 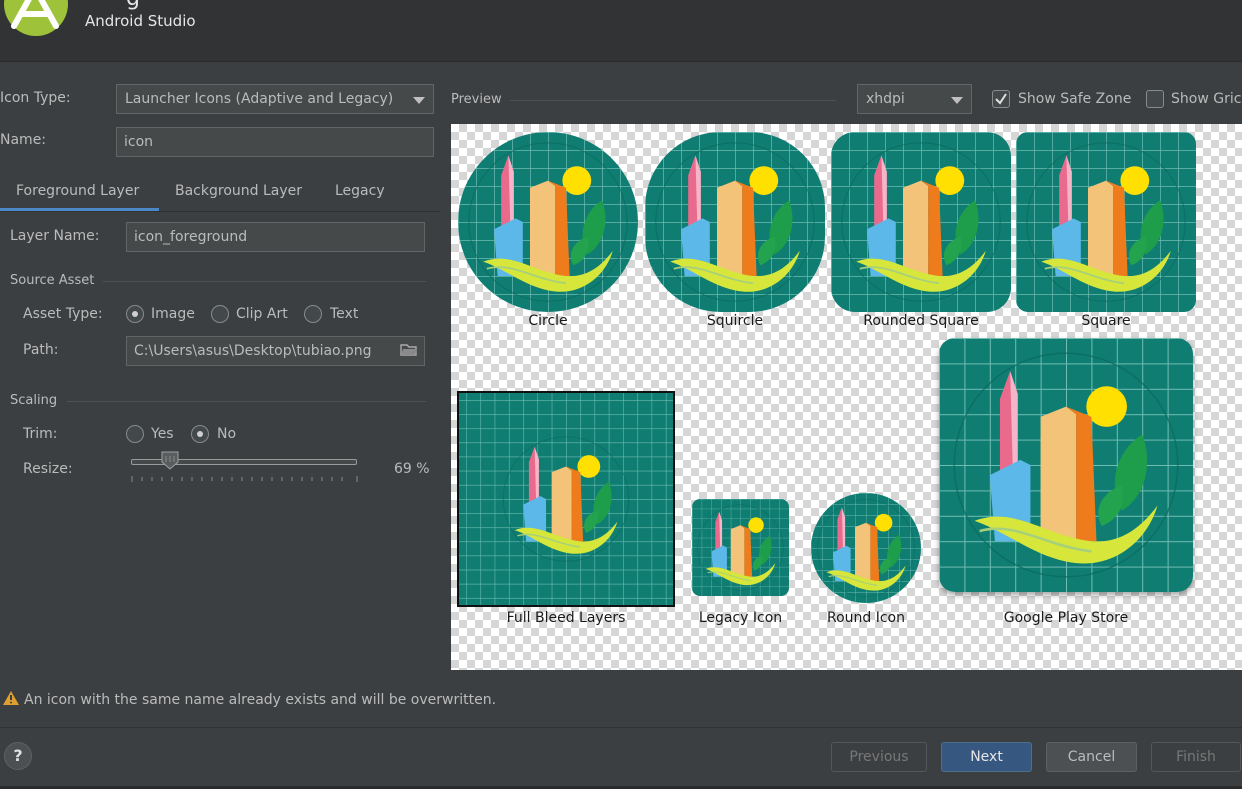 What do you see at coordinates (1106, 222) in the screenshot?
I see `square-icon-preview` at bounding box center [1106, 222].